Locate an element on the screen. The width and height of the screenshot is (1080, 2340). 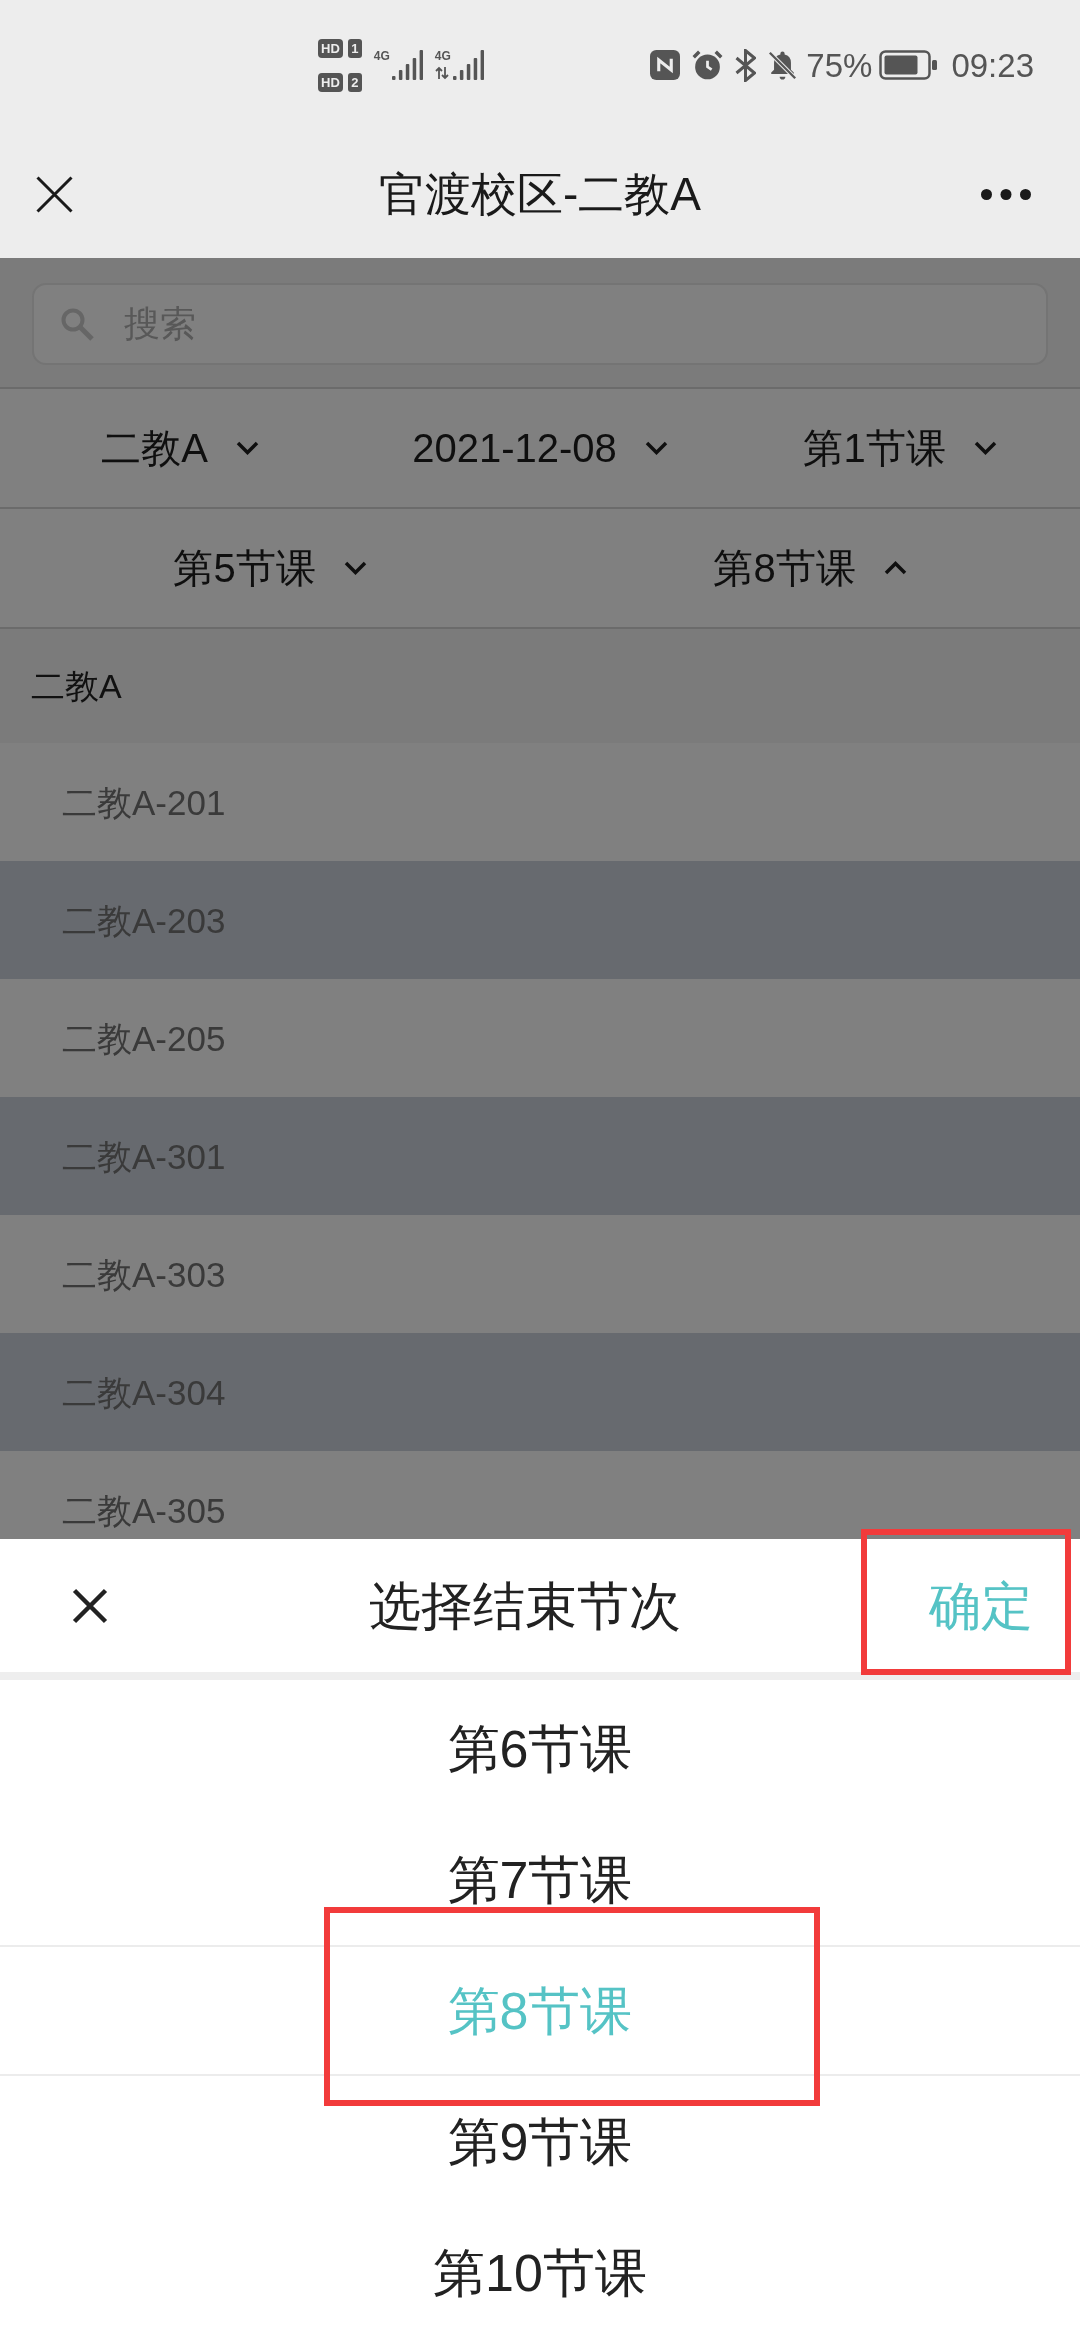
sheet-title: 选择结束节次 is located at coordinates (525, 1605).